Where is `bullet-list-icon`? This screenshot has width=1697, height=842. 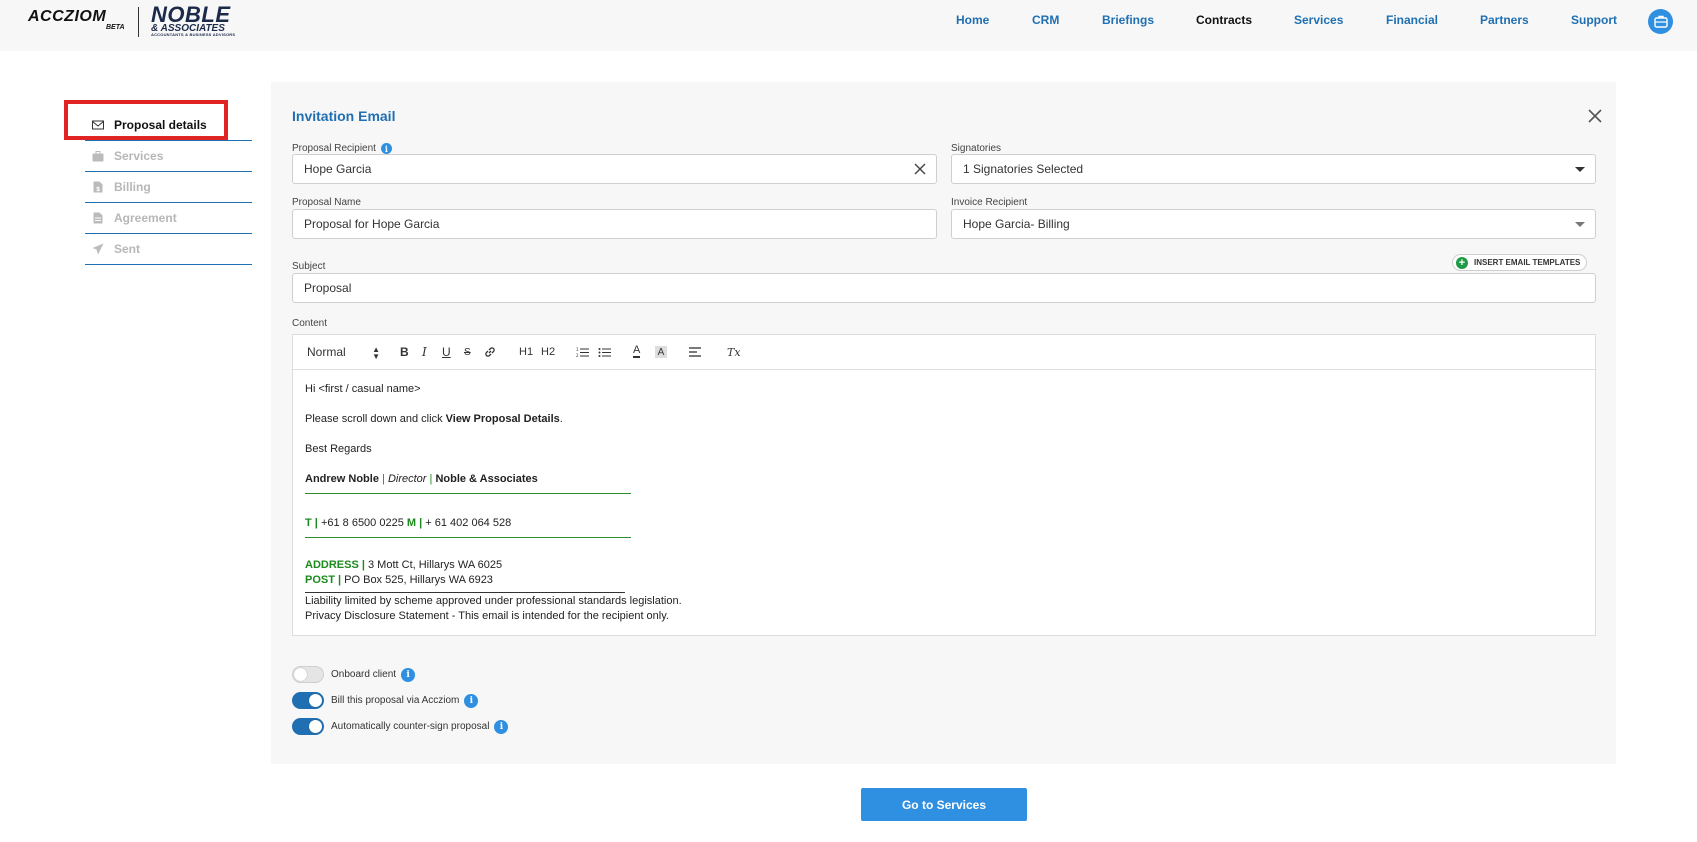
bullet-list-icon is located at coordinates (604, 352).